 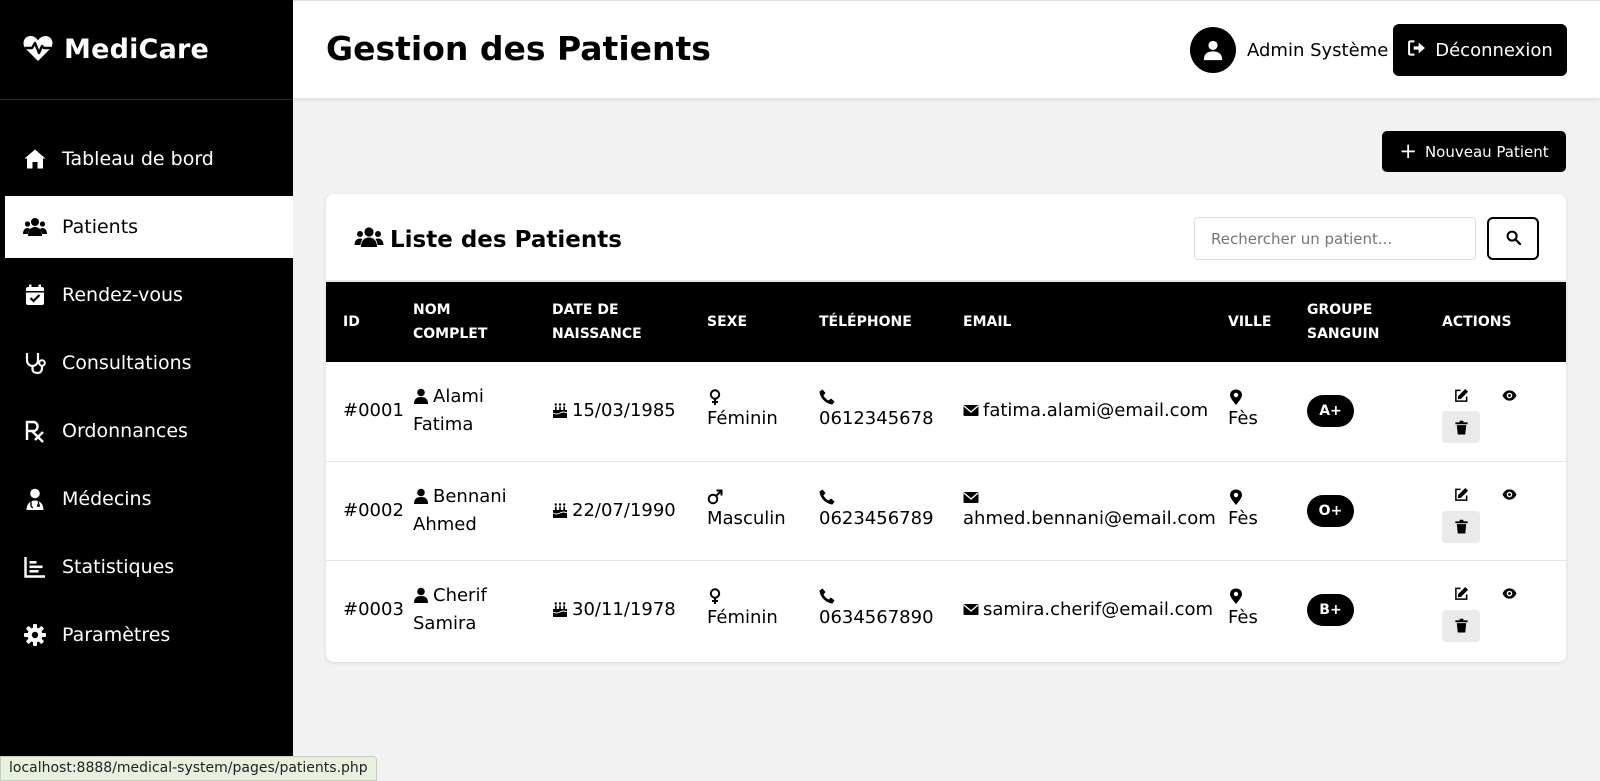 I want to click on patient-id: #0003, so click(x=373, y=609).